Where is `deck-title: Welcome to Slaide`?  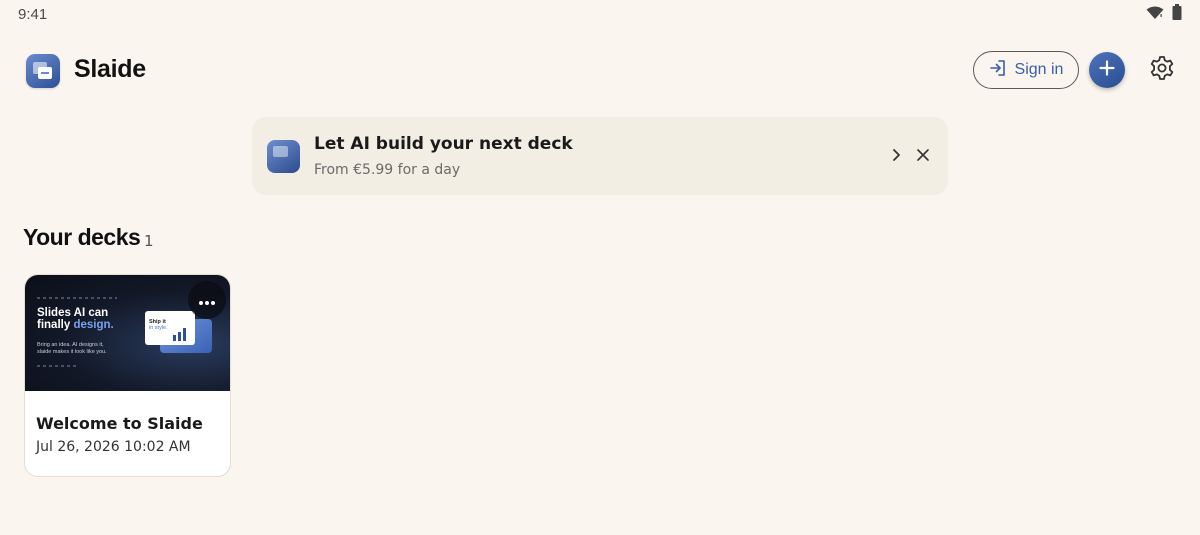 deck-title: Welcome to Slaide is located at coordinates (119, 423).